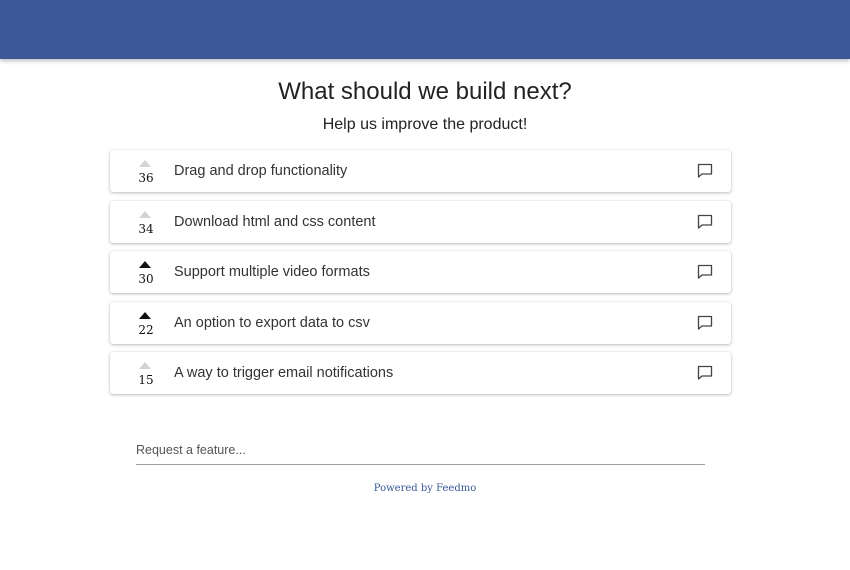 Image resolution: width=850 pixels, height=570 pixels. I want to click on upvote-button: 30, so click(146, 274).